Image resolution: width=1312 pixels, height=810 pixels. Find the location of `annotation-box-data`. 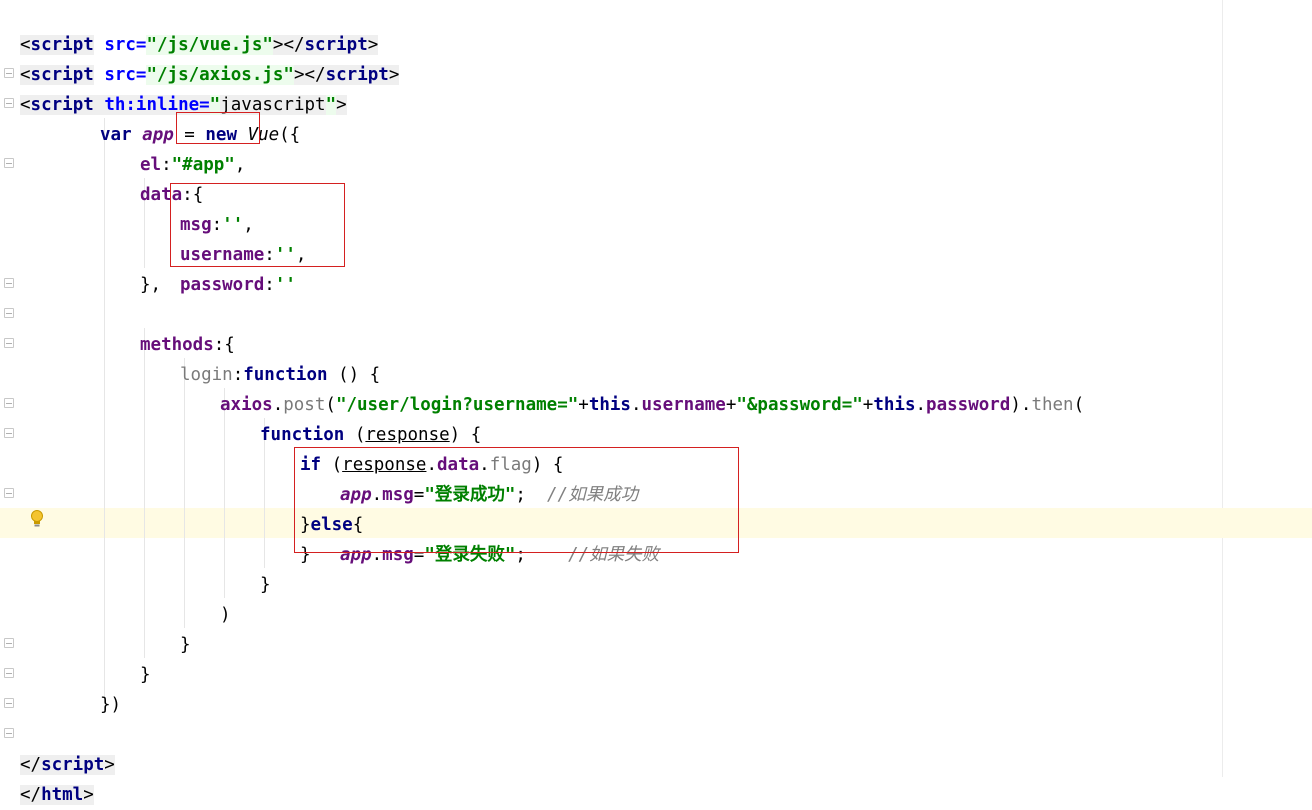

annotation-box-data is located at coordinates (257, 225).